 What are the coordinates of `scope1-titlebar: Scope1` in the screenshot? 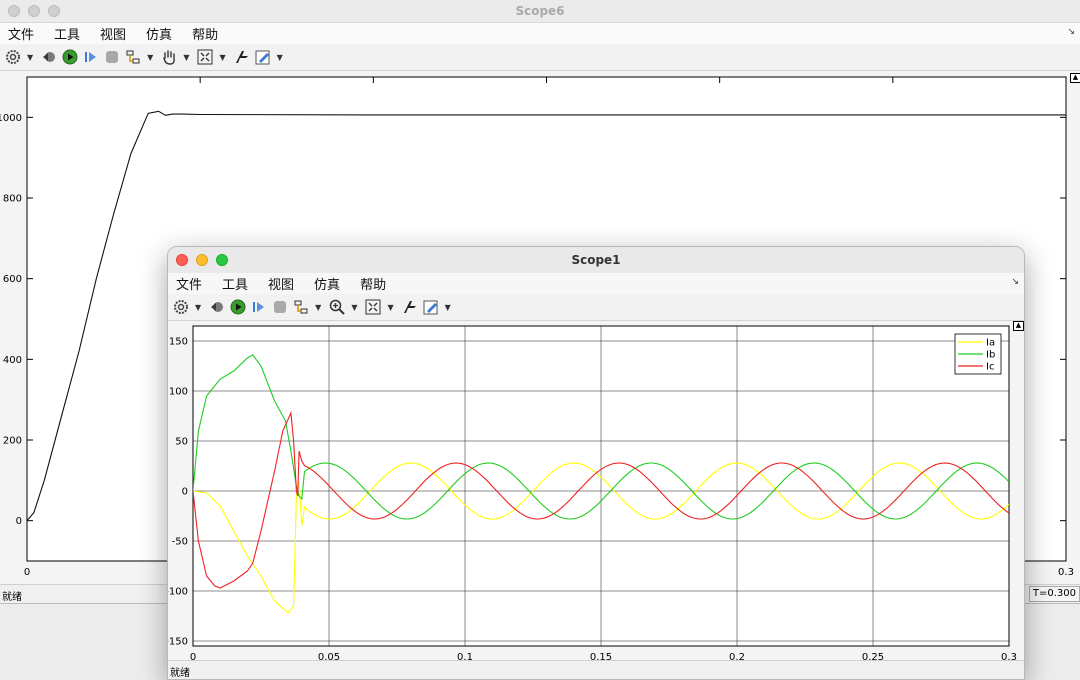 It's located at (596, 260).